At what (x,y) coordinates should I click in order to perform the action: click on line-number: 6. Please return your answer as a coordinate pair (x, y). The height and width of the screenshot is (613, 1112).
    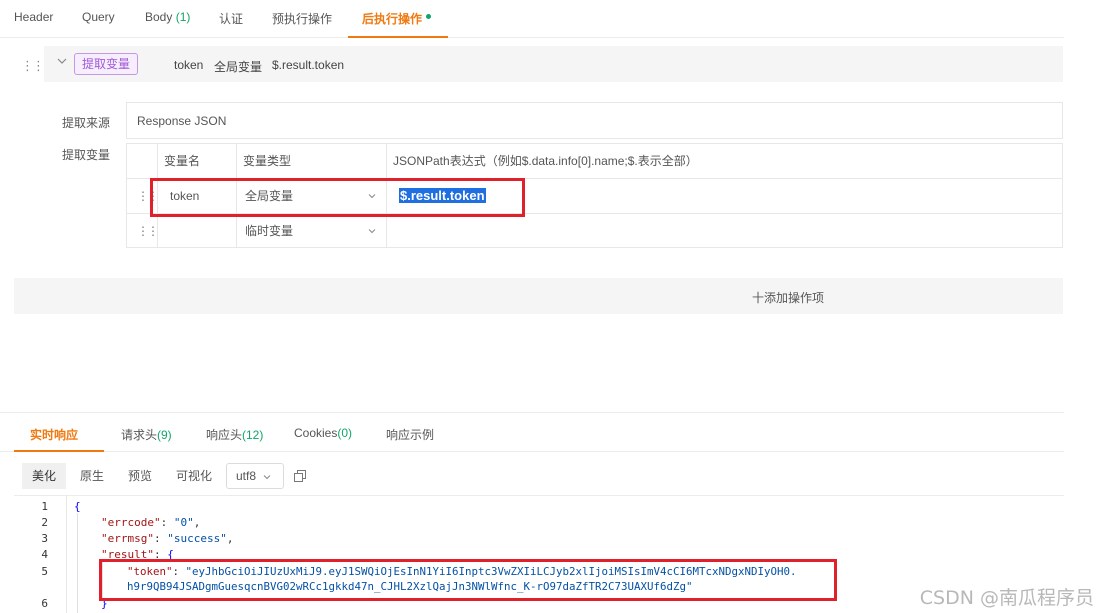
    Looking at the image, I should click on (44, 603).